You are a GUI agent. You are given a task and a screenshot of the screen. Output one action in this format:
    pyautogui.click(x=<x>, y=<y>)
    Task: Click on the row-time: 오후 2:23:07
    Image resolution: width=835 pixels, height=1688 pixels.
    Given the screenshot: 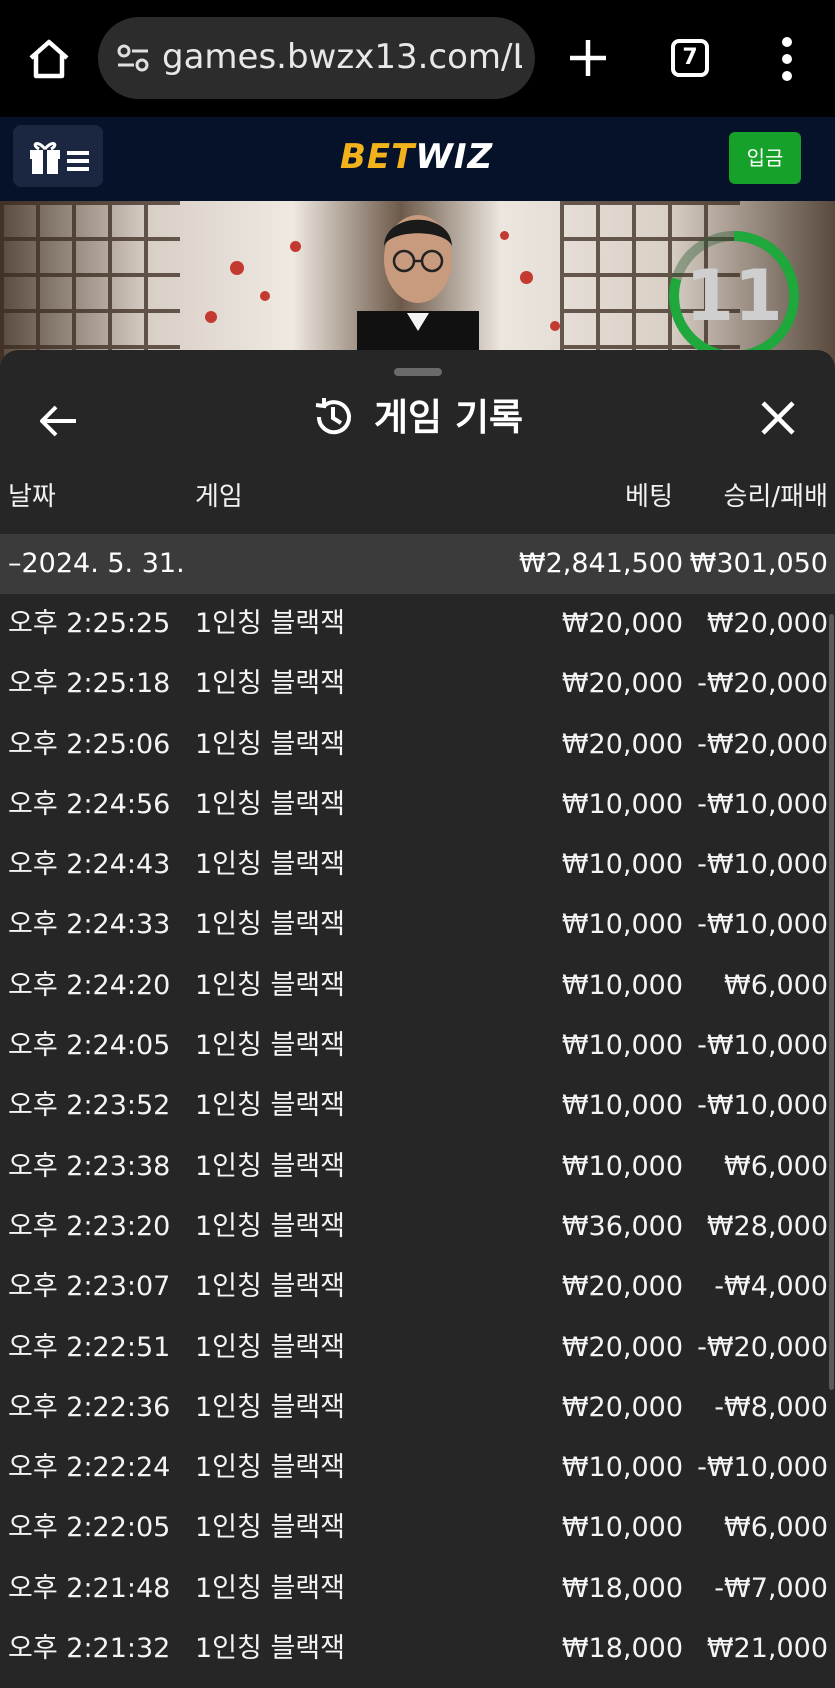 What is the action you would take?
    pyautogui.click(x=89, y=1287)
    